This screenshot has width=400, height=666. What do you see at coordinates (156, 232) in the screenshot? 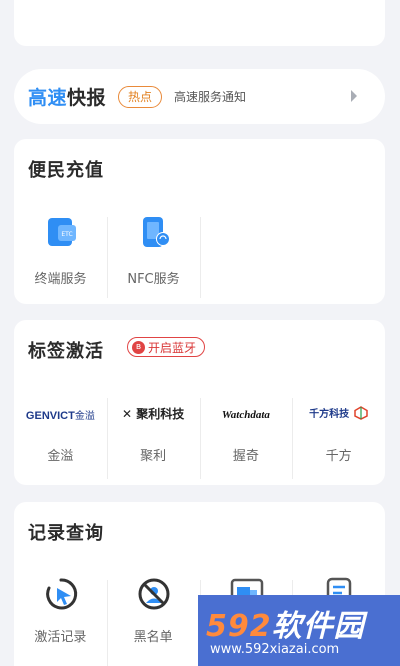
I see `nfc-phone-icon` at bounding box center [156, 232].